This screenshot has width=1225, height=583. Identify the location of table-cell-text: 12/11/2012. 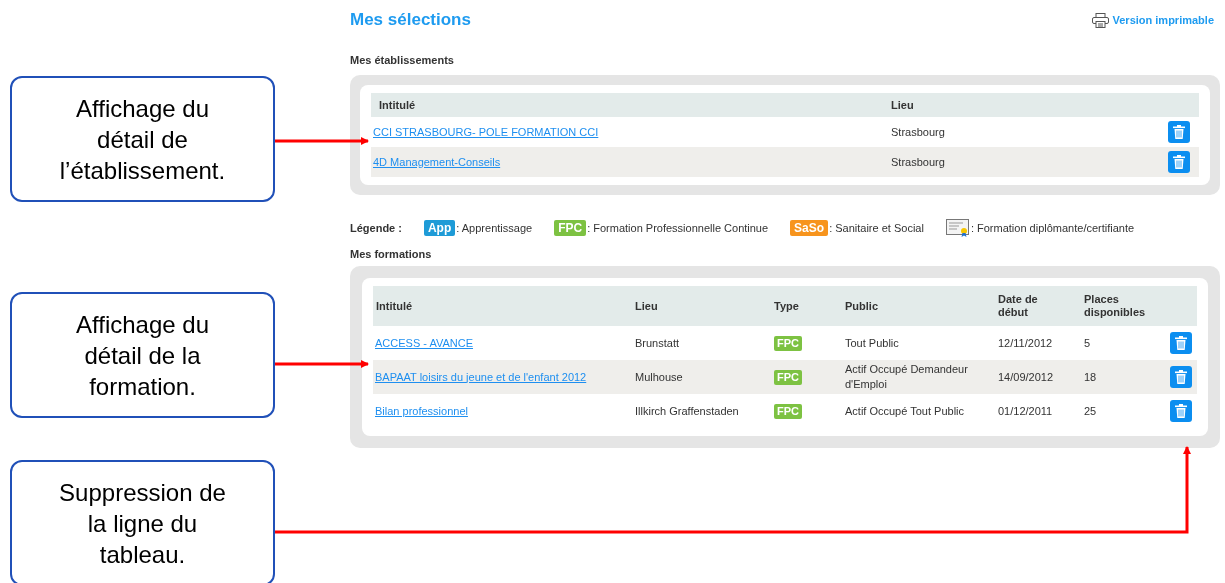
(1026, 343).